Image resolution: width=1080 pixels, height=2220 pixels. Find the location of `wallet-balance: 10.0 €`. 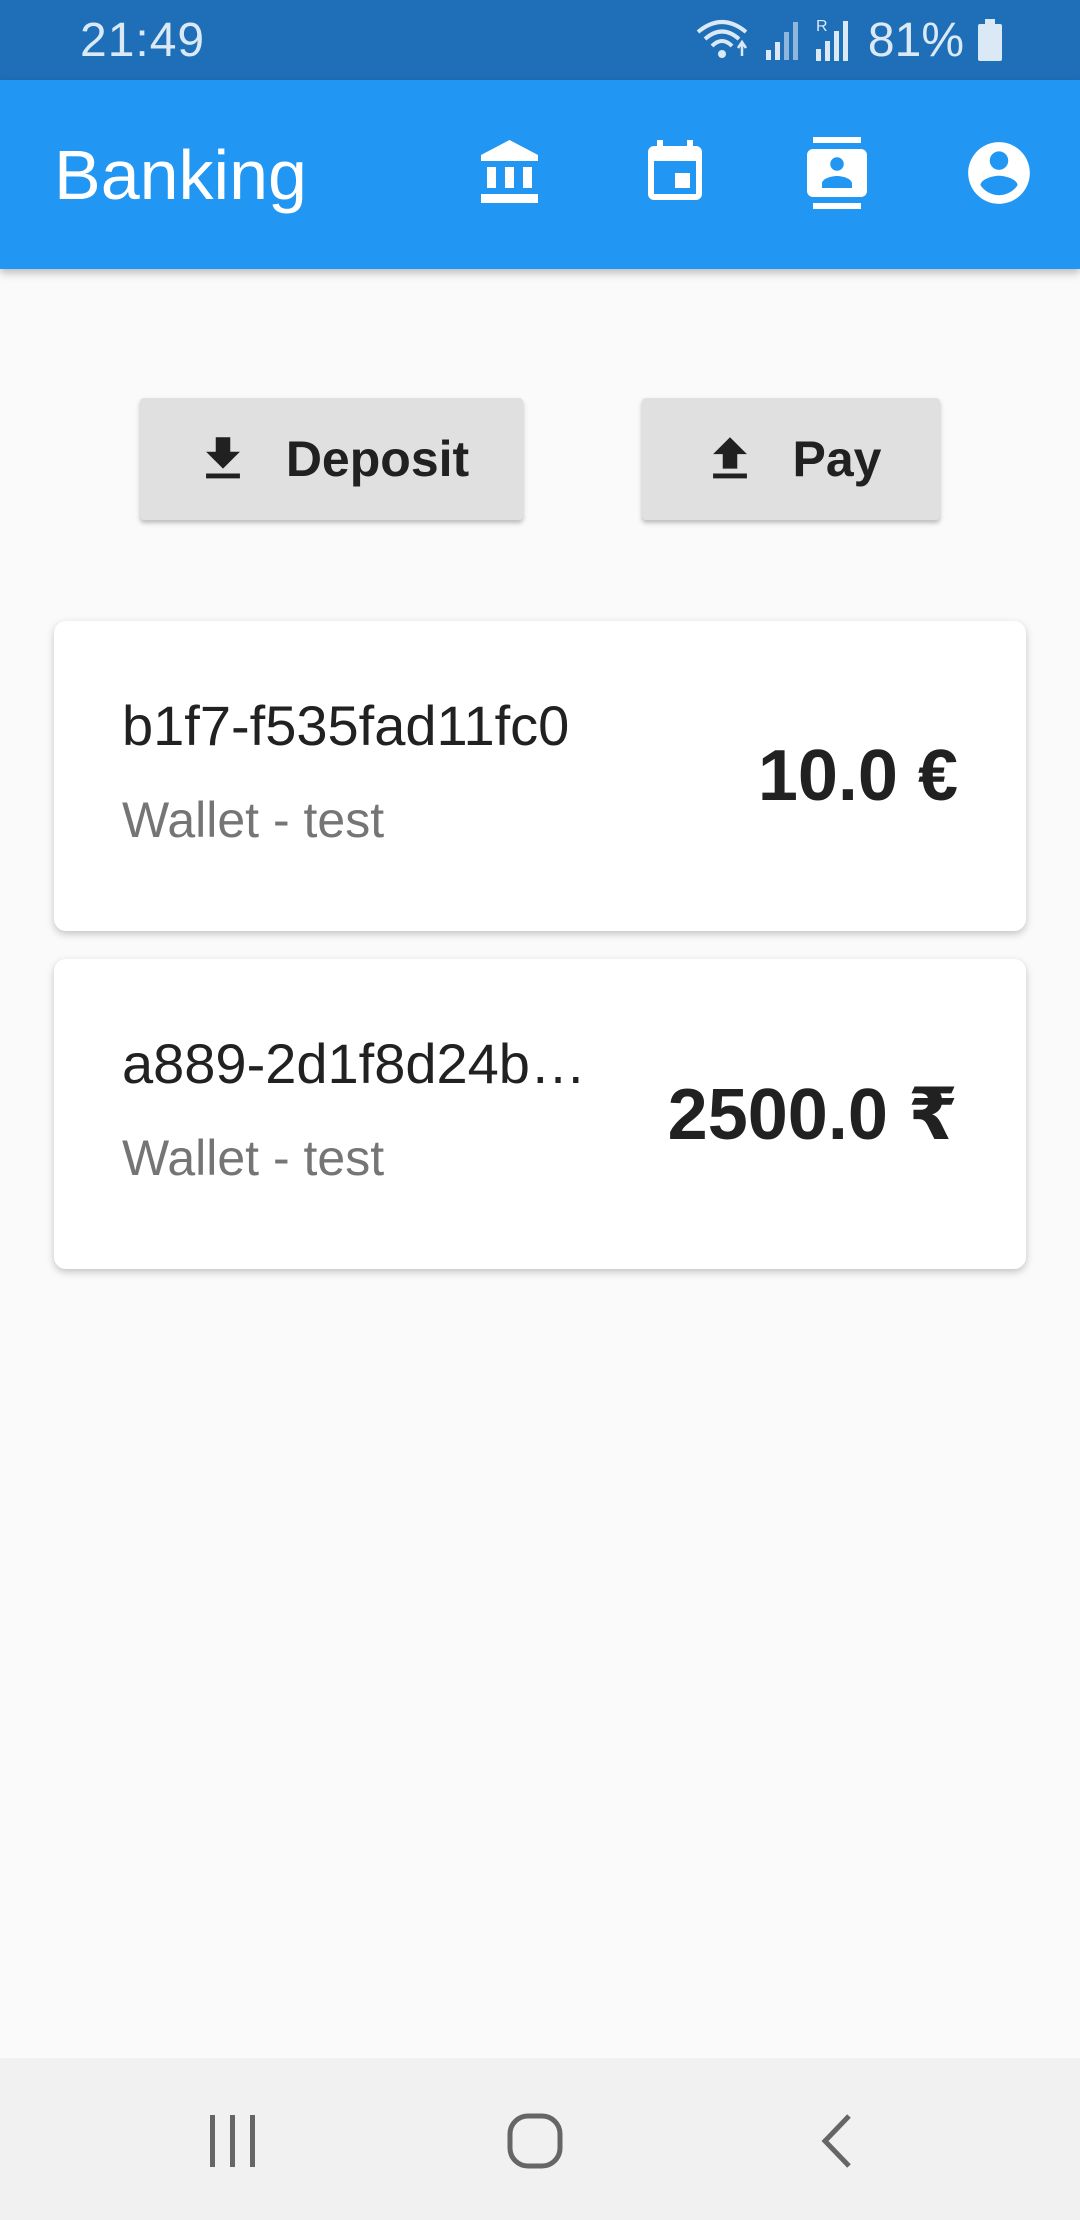

wallet-balance: 10.0 € is located at coordinates (857, 776).